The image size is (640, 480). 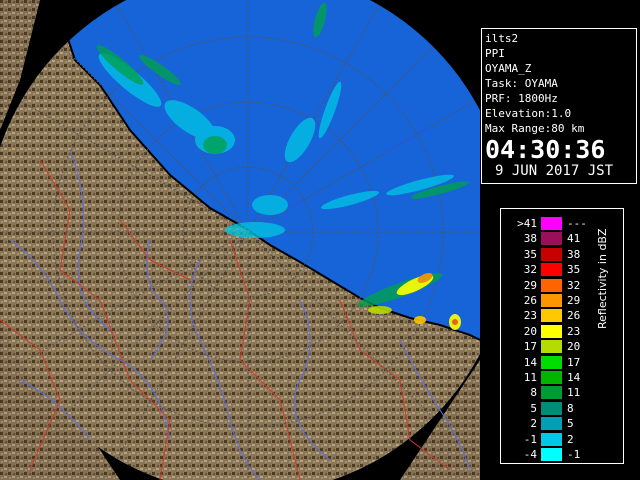 I want to click on legend-lower-bound: 20, so click(x=530, y=331).